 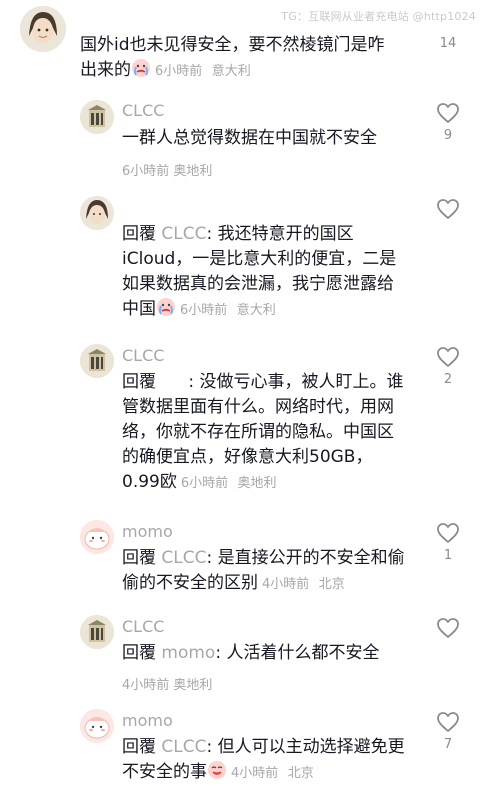 What do you see at coordinates (448, 379) in the screenshot?
I see `like-count: 2` at bounding box center [448, 379].